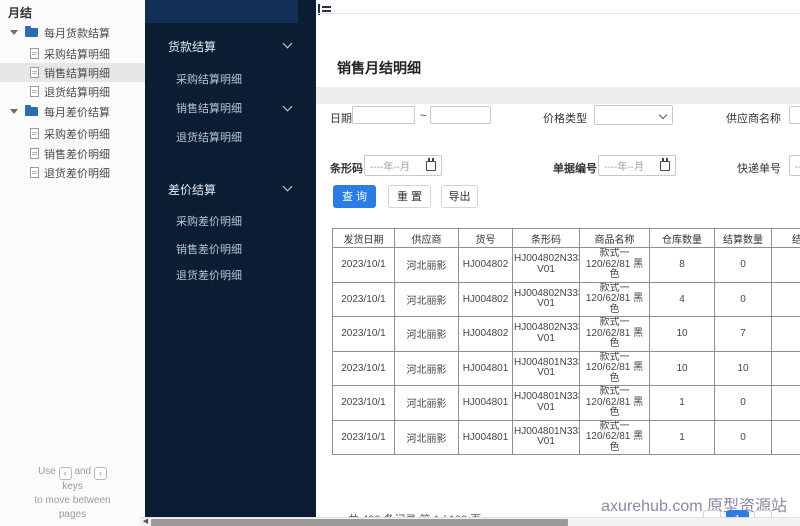 The image size is (800, 526). What do you see at coordinates (633, 115) in the screenshot?
I see `price-type-select` at bounding box center [633, 115].